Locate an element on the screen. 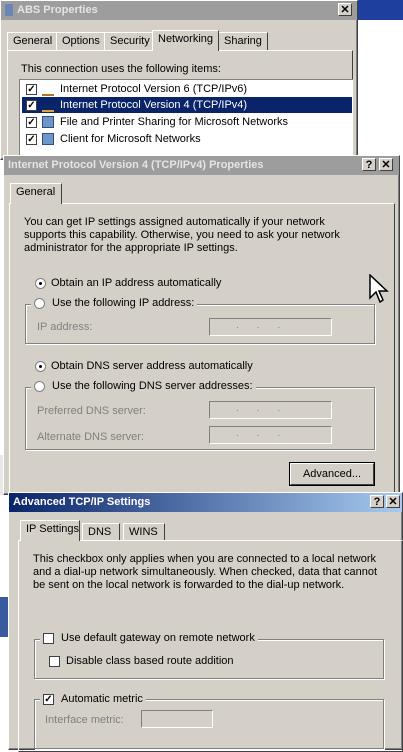 Image resolution: width=403 pixels, height=752 pixels. gateway-group-header: Use default gateway on remote network is located at coordinates (149, 638).